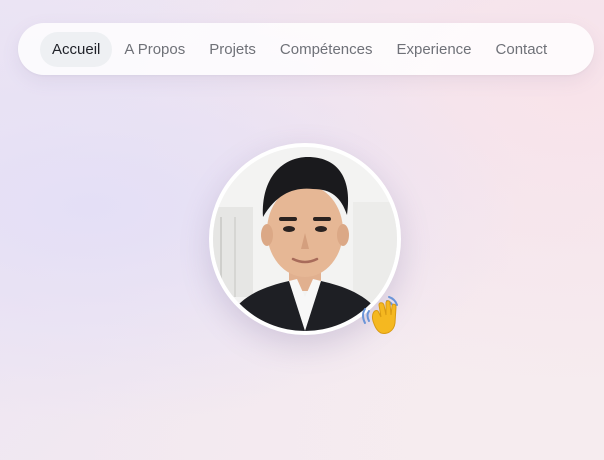 The height and width of the screenshot is (460, 604). I want to click on nav-item-contact: Contact, so click(522, 49).